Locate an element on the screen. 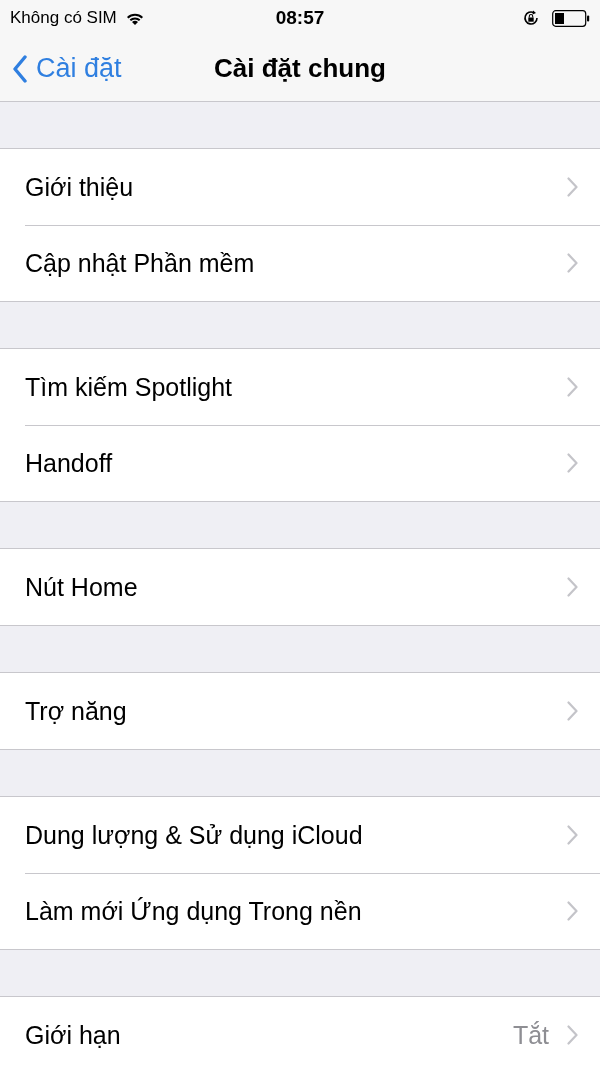 This screenshot has height=1067, width=600. carrier-label: Không có SIM is located at coordinates (63, 18).